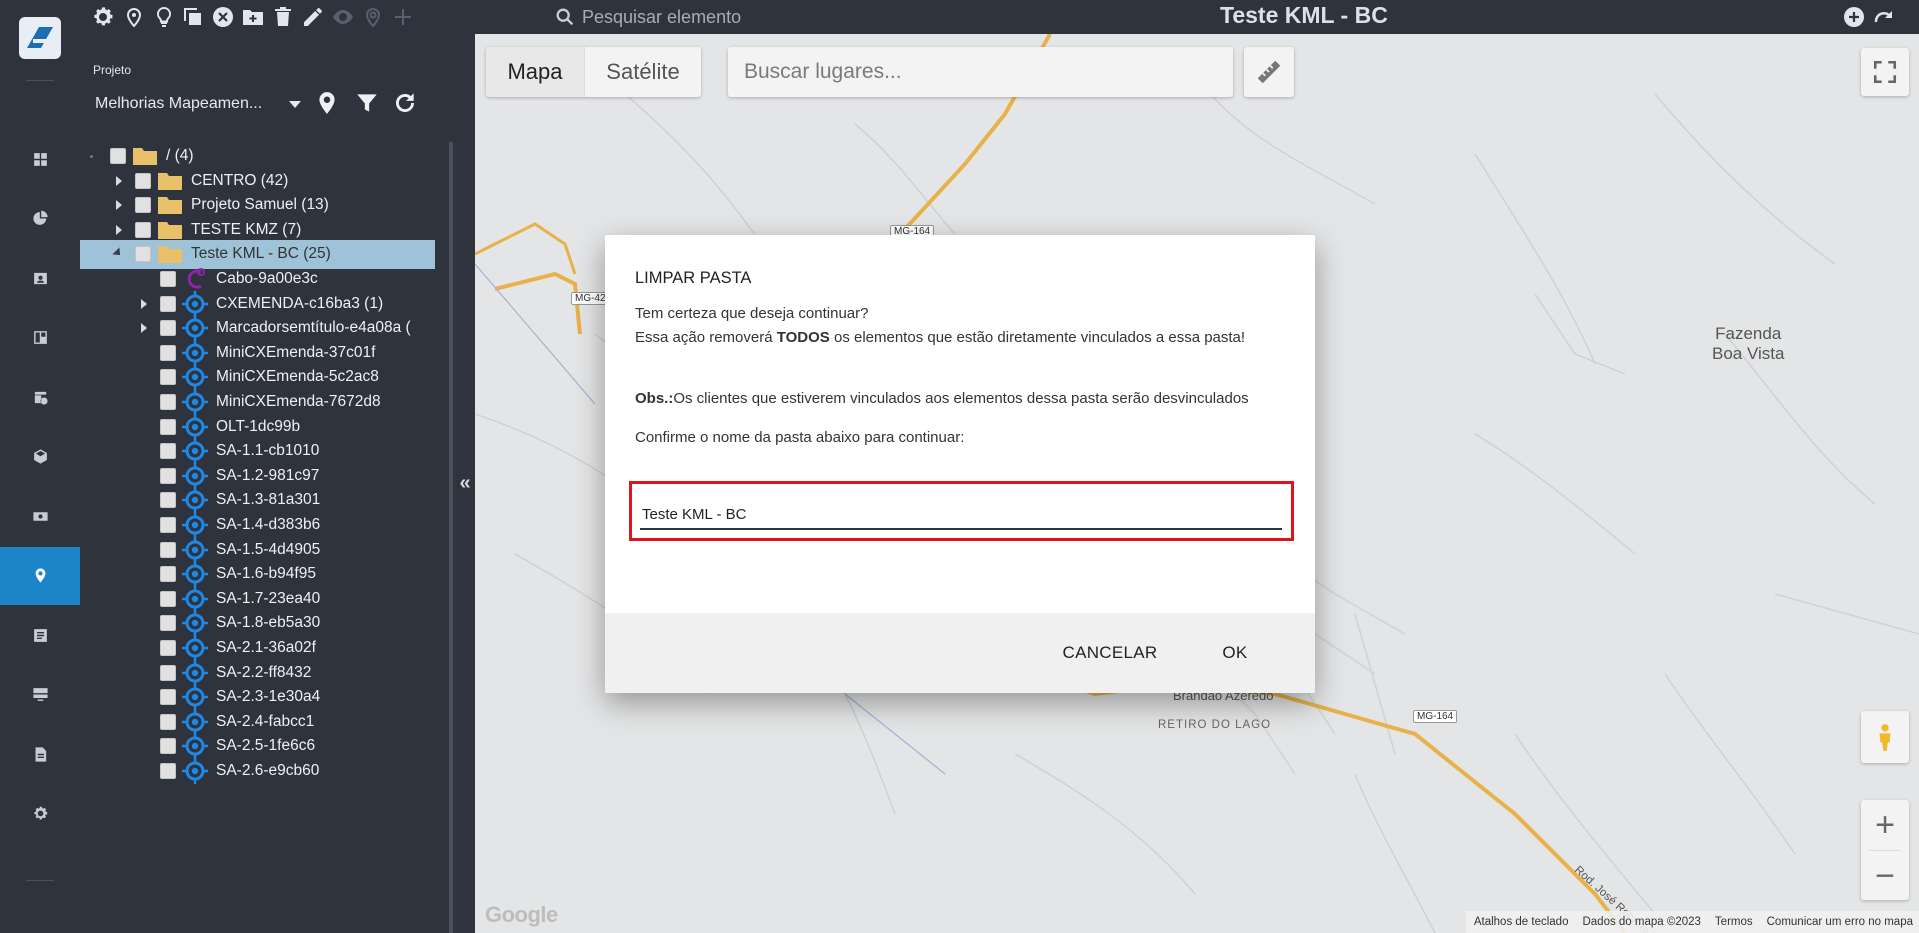 This screenshot has width=1919, height=933. I want to click on dialog-title: LIMPAR PASTA, so click(693, 278).